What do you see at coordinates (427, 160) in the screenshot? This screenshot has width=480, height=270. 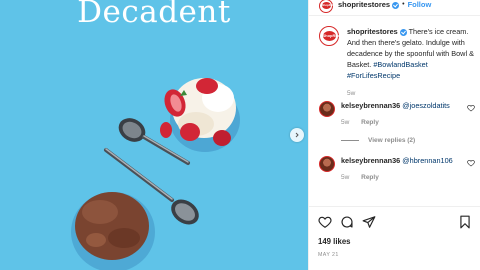 I see `comment-mention: @hbrennan106` at bounding box center [427, 160].